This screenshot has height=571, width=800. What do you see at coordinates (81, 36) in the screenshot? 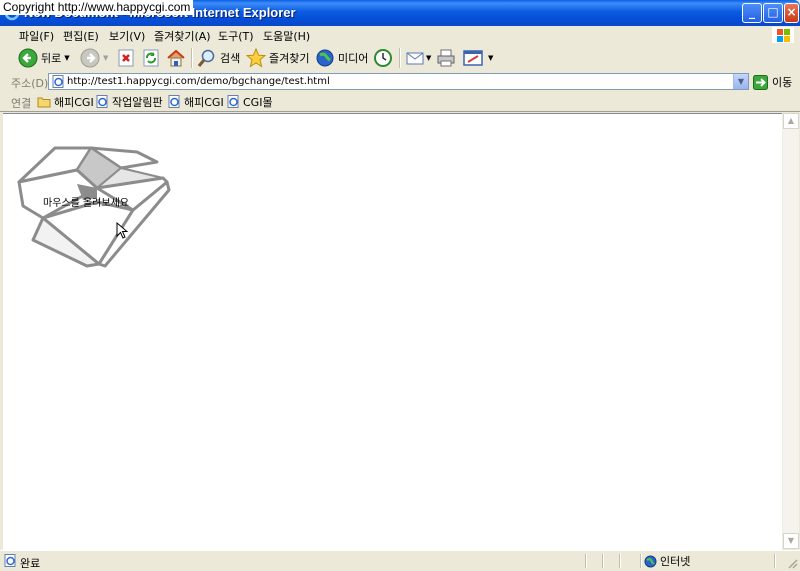
I see `menu-edit: 편집(E)` at bounding box center [81, 36].